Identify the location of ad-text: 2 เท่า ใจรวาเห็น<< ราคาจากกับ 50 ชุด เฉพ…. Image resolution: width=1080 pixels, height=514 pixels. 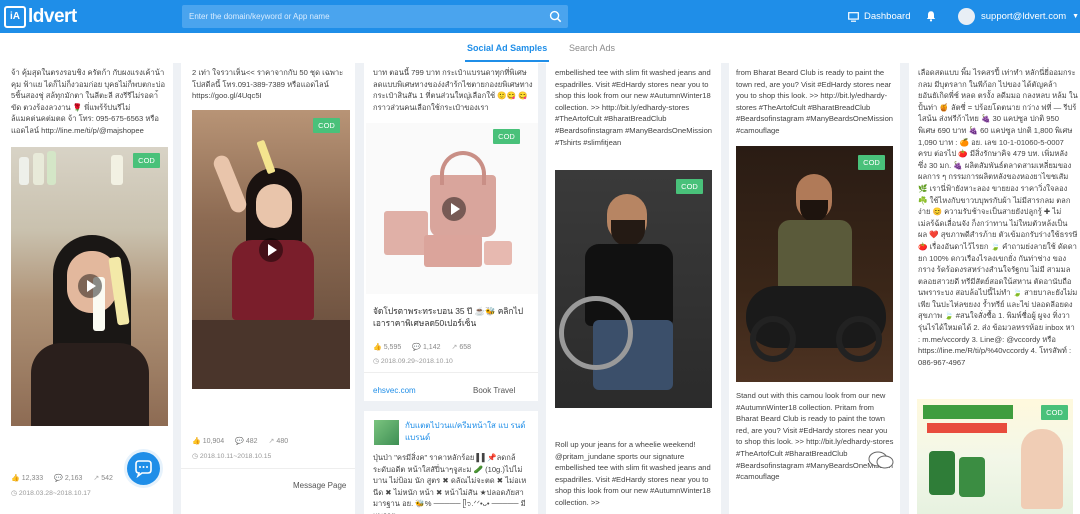
(268, 84).